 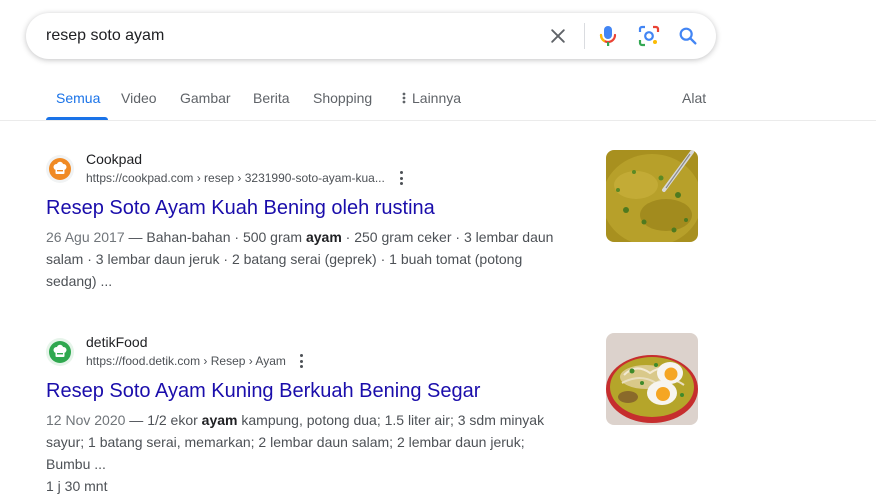 I want to click on tab-more-label: Lainnya, so click(x=437, y=98).